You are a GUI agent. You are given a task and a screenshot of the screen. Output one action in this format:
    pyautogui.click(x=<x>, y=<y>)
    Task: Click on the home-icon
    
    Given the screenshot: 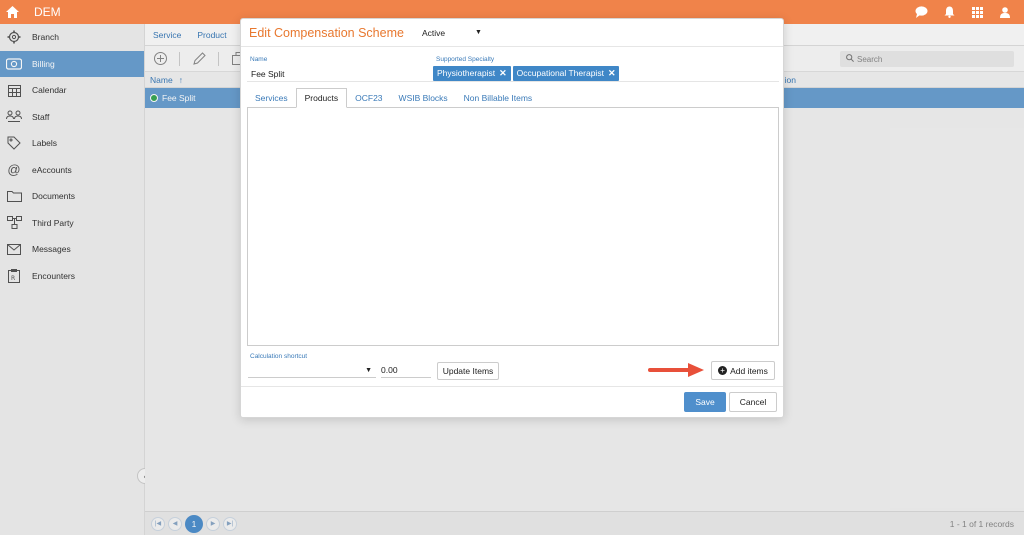 What is the action you would take?
    pyautogui.click(x=12, y=12)
    